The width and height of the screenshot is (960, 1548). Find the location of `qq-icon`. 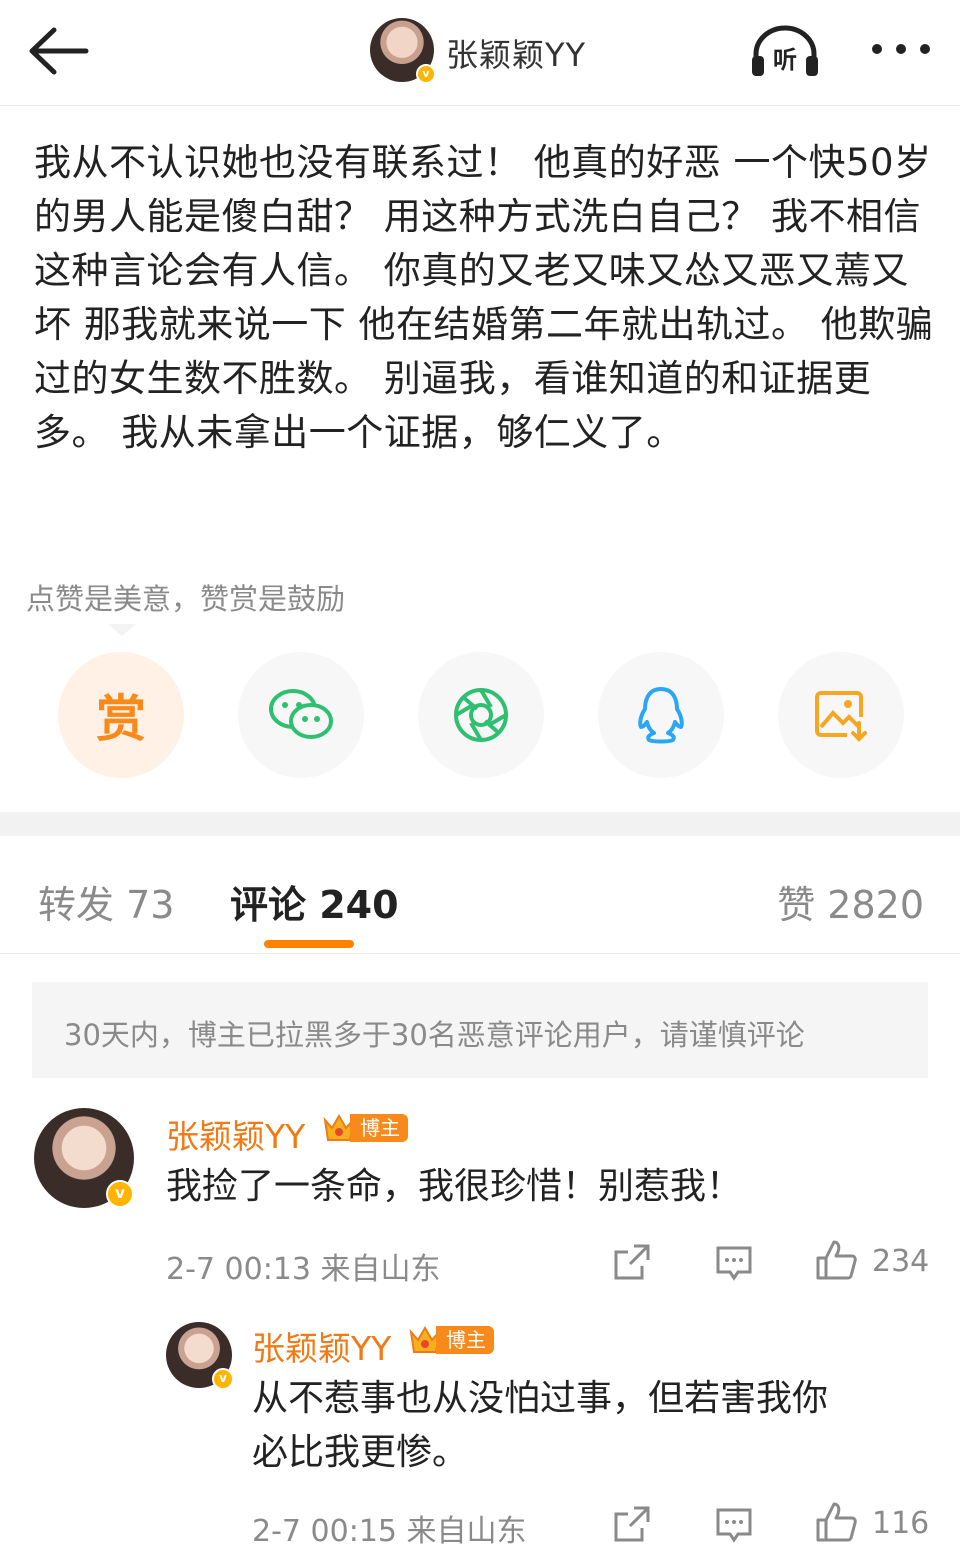

qq-icon is located at coordinates (661, 715).